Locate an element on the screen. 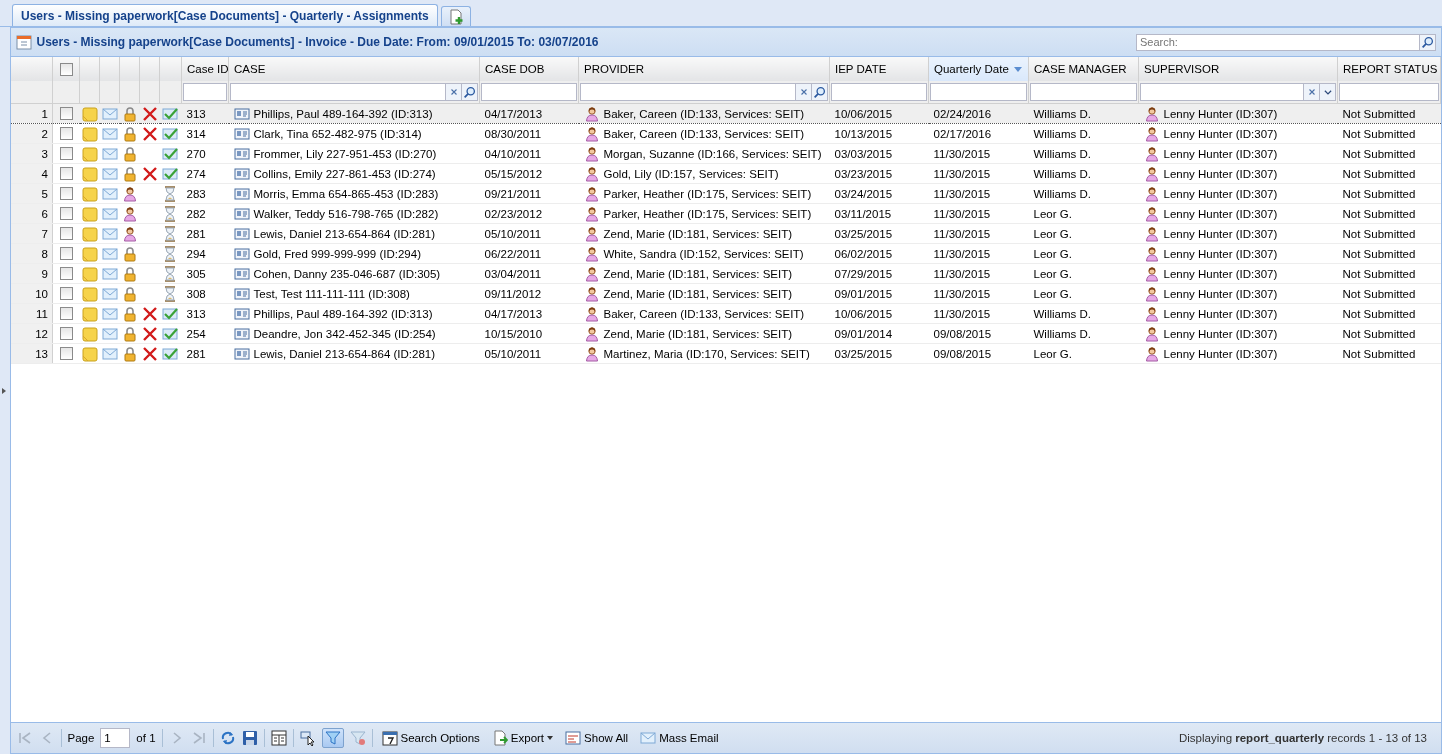 The width and height of the screenshot is (1442, 754). table-cell: 283 is located at coordinates (196, 193).